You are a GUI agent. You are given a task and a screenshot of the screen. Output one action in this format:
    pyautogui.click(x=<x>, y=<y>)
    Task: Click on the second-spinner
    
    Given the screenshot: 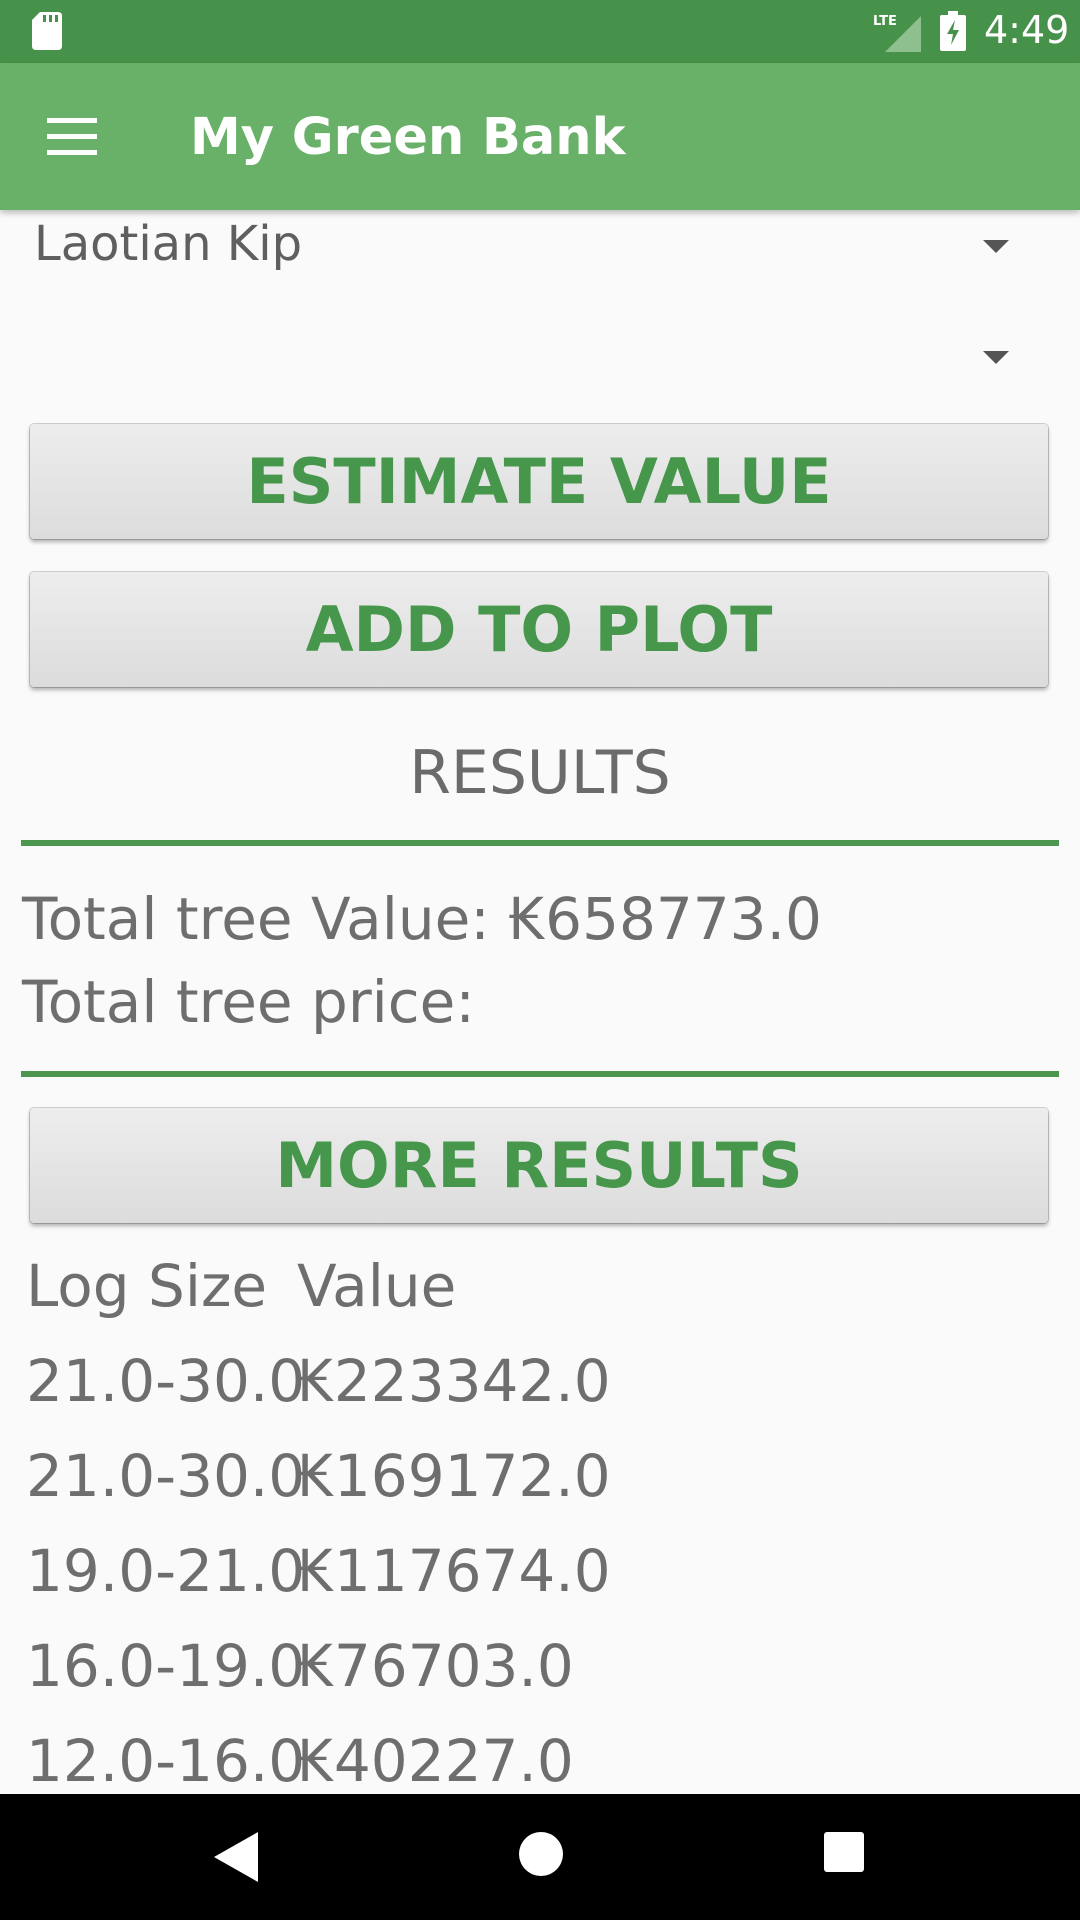 What is the action you would take?
    pyautogui.click(x=540, y=352)
    